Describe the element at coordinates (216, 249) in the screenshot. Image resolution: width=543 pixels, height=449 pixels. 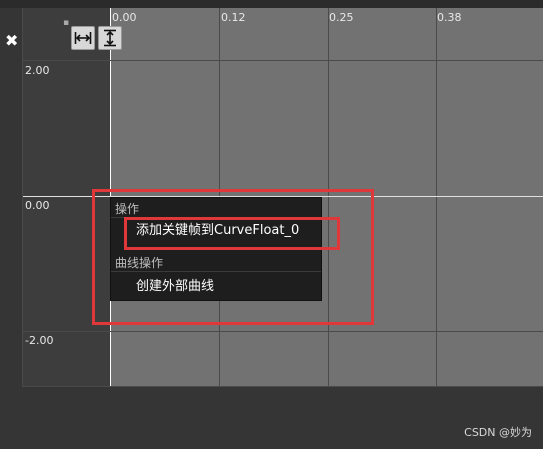
I see `context-menu: 操作 添加关键帧到CurveFloat_0 曲线操作 创建外部曲线` at that location.